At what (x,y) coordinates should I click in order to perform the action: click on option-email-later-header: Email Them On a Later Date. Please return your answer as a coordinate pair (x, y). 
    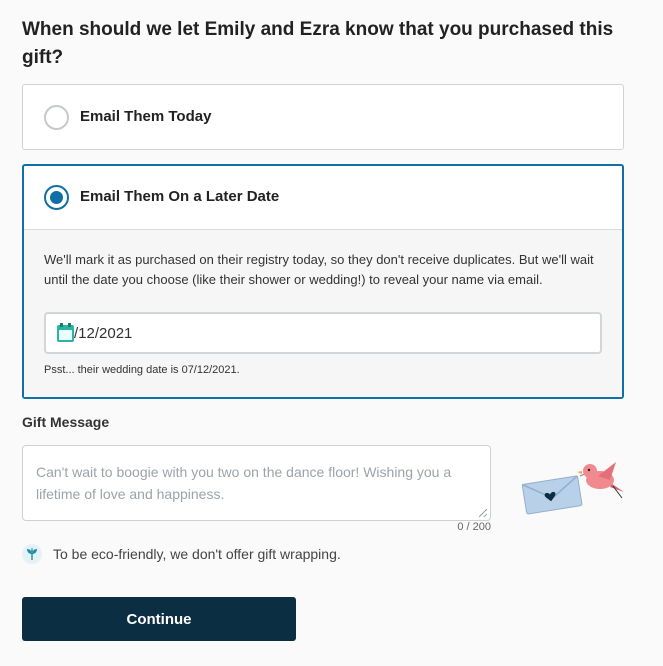
    Looking at the image, I should click on (323, 198).